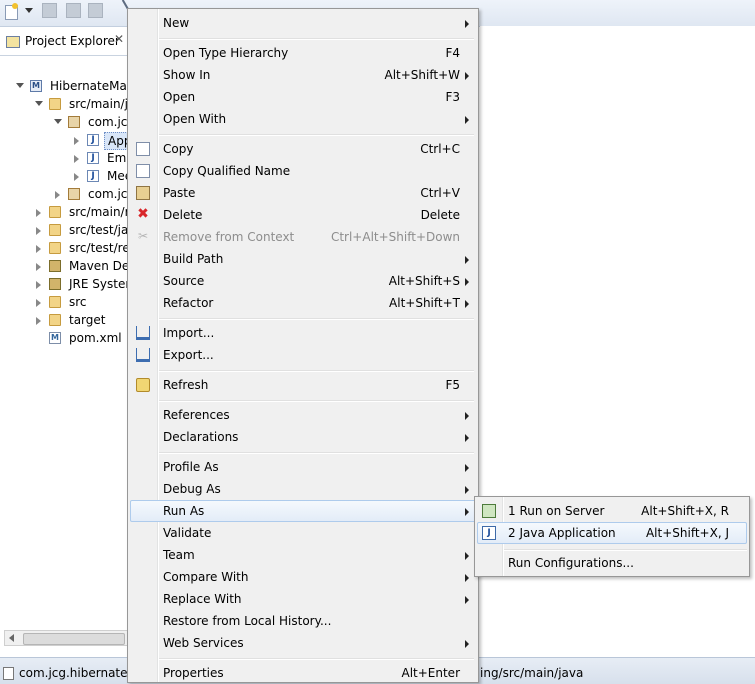 This screenshot has height=684, width=755. I want to click on tree-item-employee-java: J Emp, so click(67, 159).